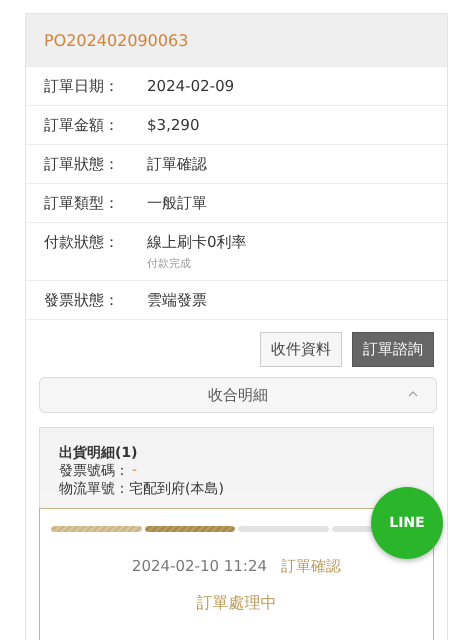  Describe the element at coordinates (177, 203) in the screenshot. I see `field-value: 一般訂單` at that location.